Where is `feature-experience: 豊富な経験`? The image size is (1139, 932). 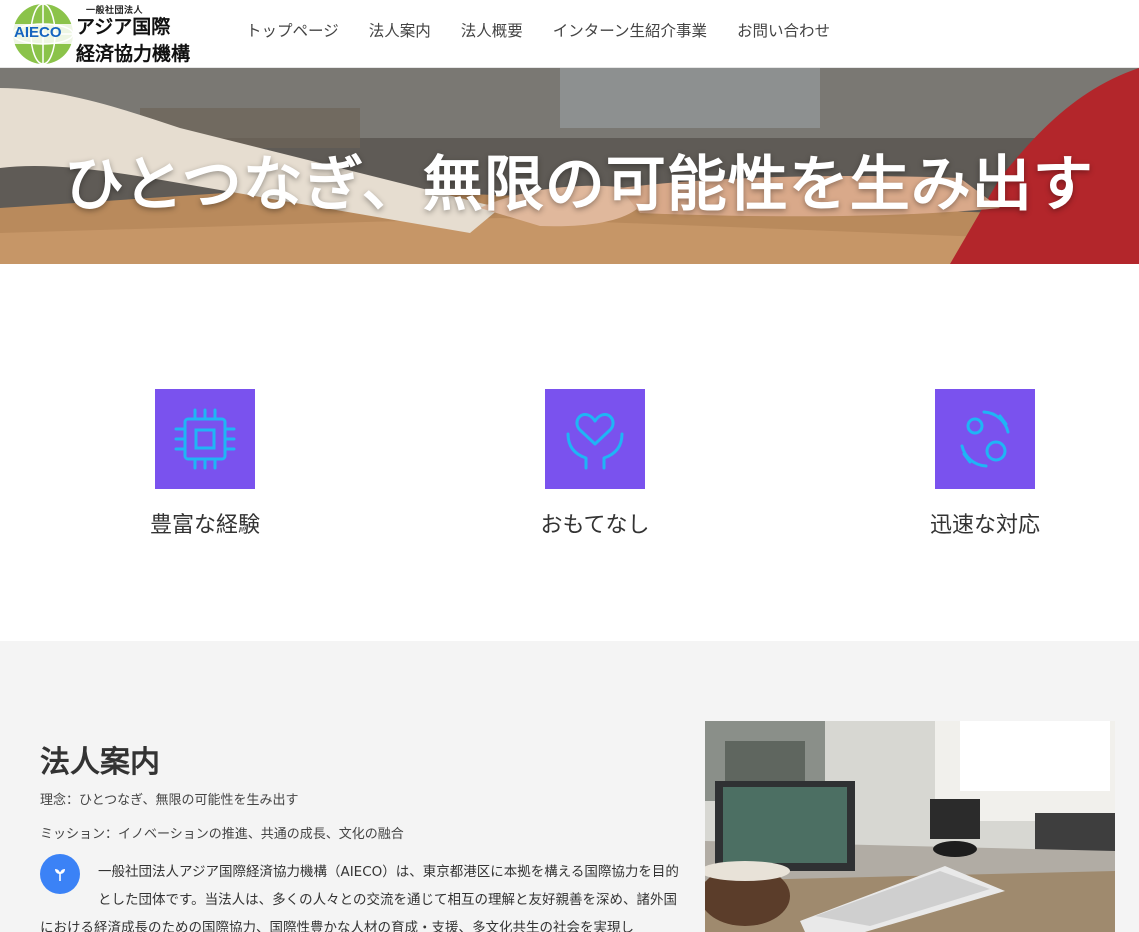
feature-experience: 豊富な経験 is located at coordinates (205, 464).